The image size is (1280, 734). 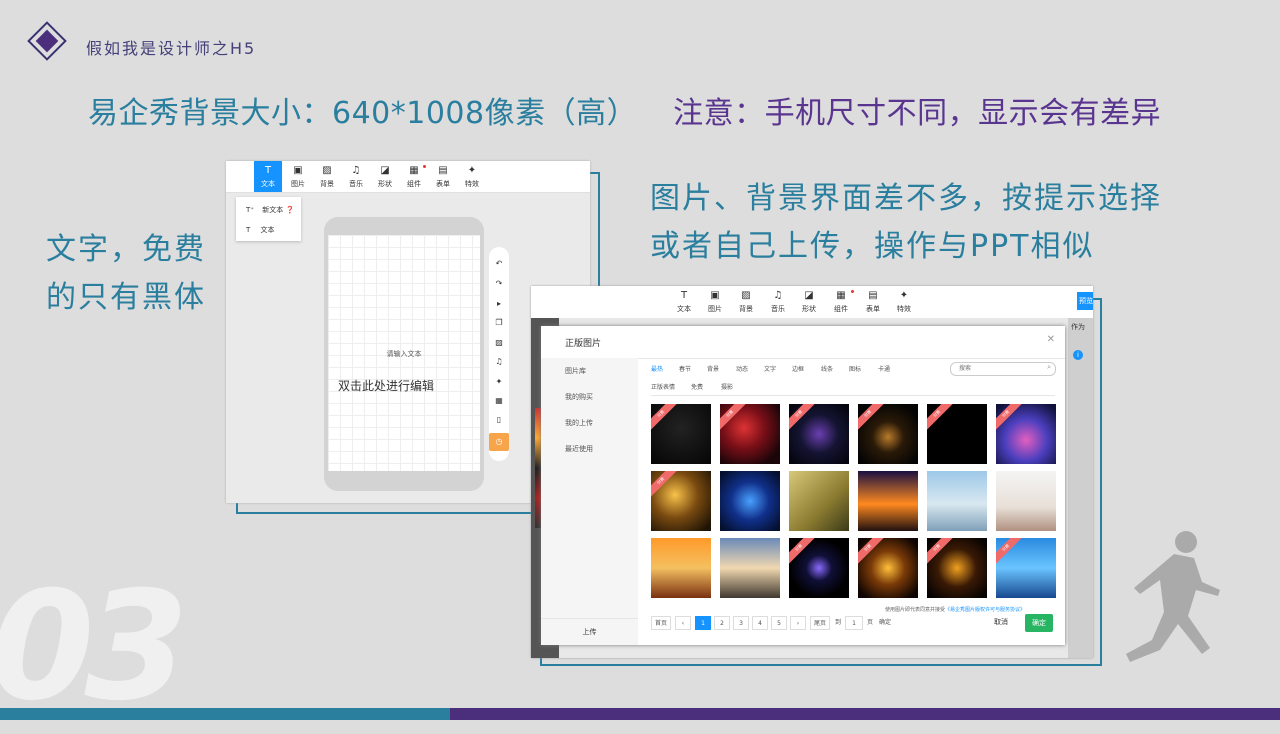 I want to click on page-4-button: 4, so click(x=760, y=623).